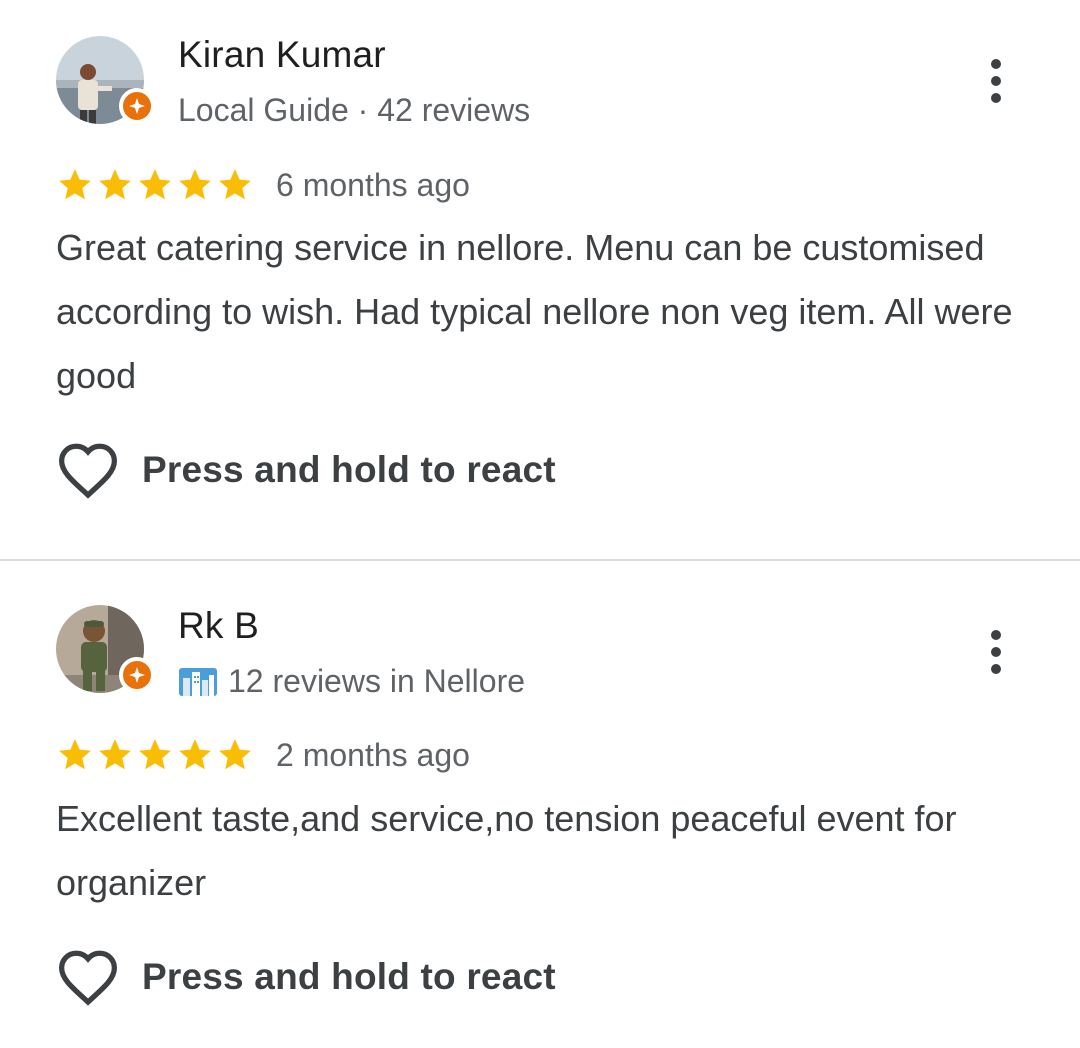  I want to click on review-date: 2 months ago, so click(373, 754).